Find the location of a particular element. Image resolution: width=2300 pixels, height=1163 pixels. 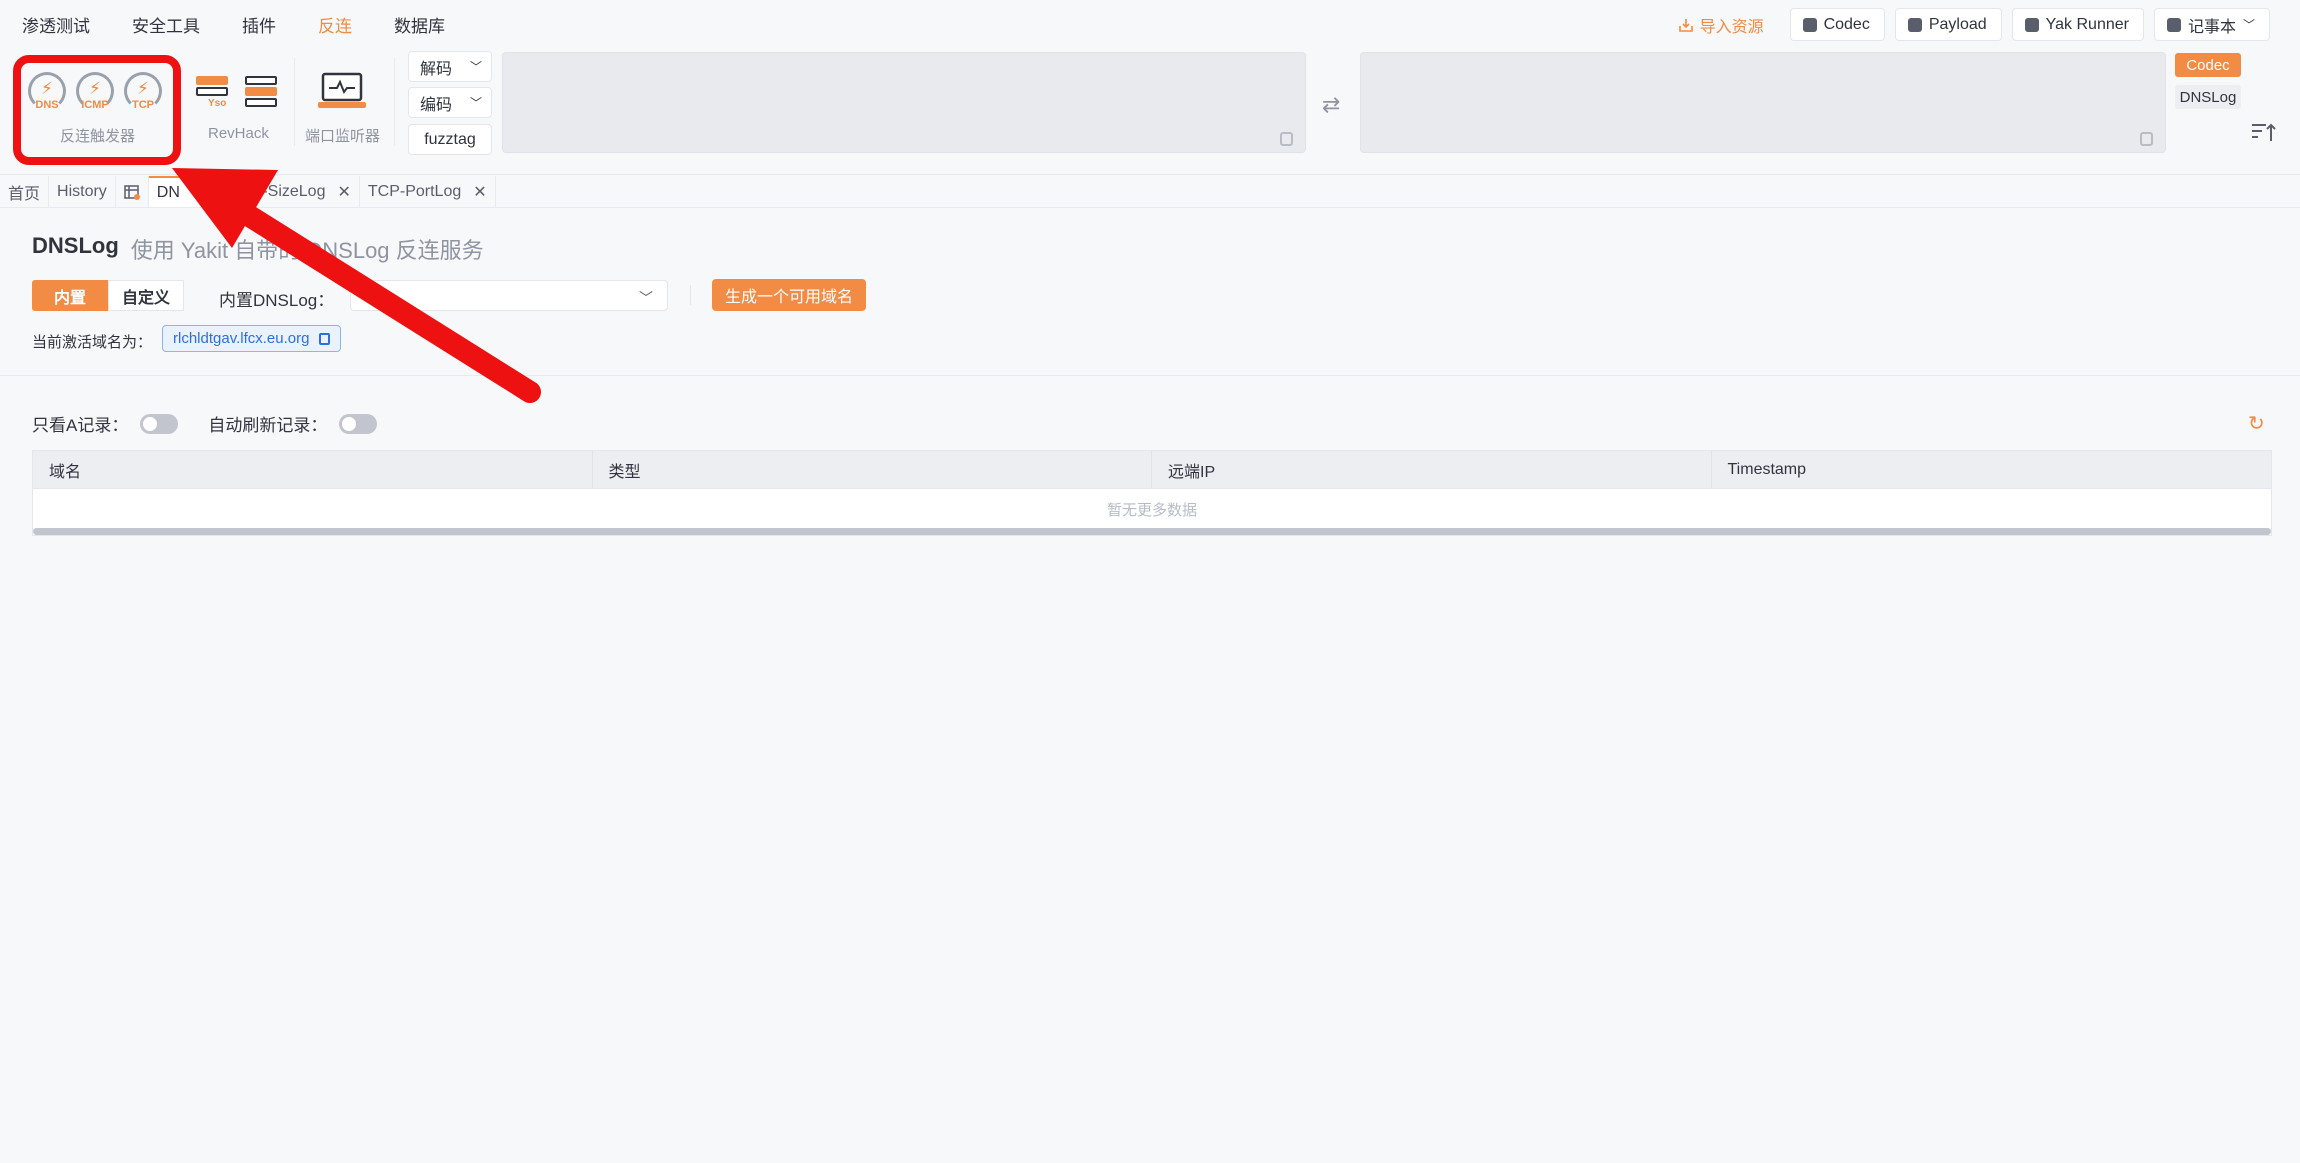

swap-arrows-icon: ⇄ is located at coordinates (1331, 105).